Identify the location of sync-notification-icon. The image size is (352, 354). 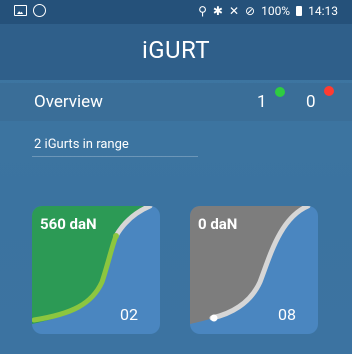
(39, 10).